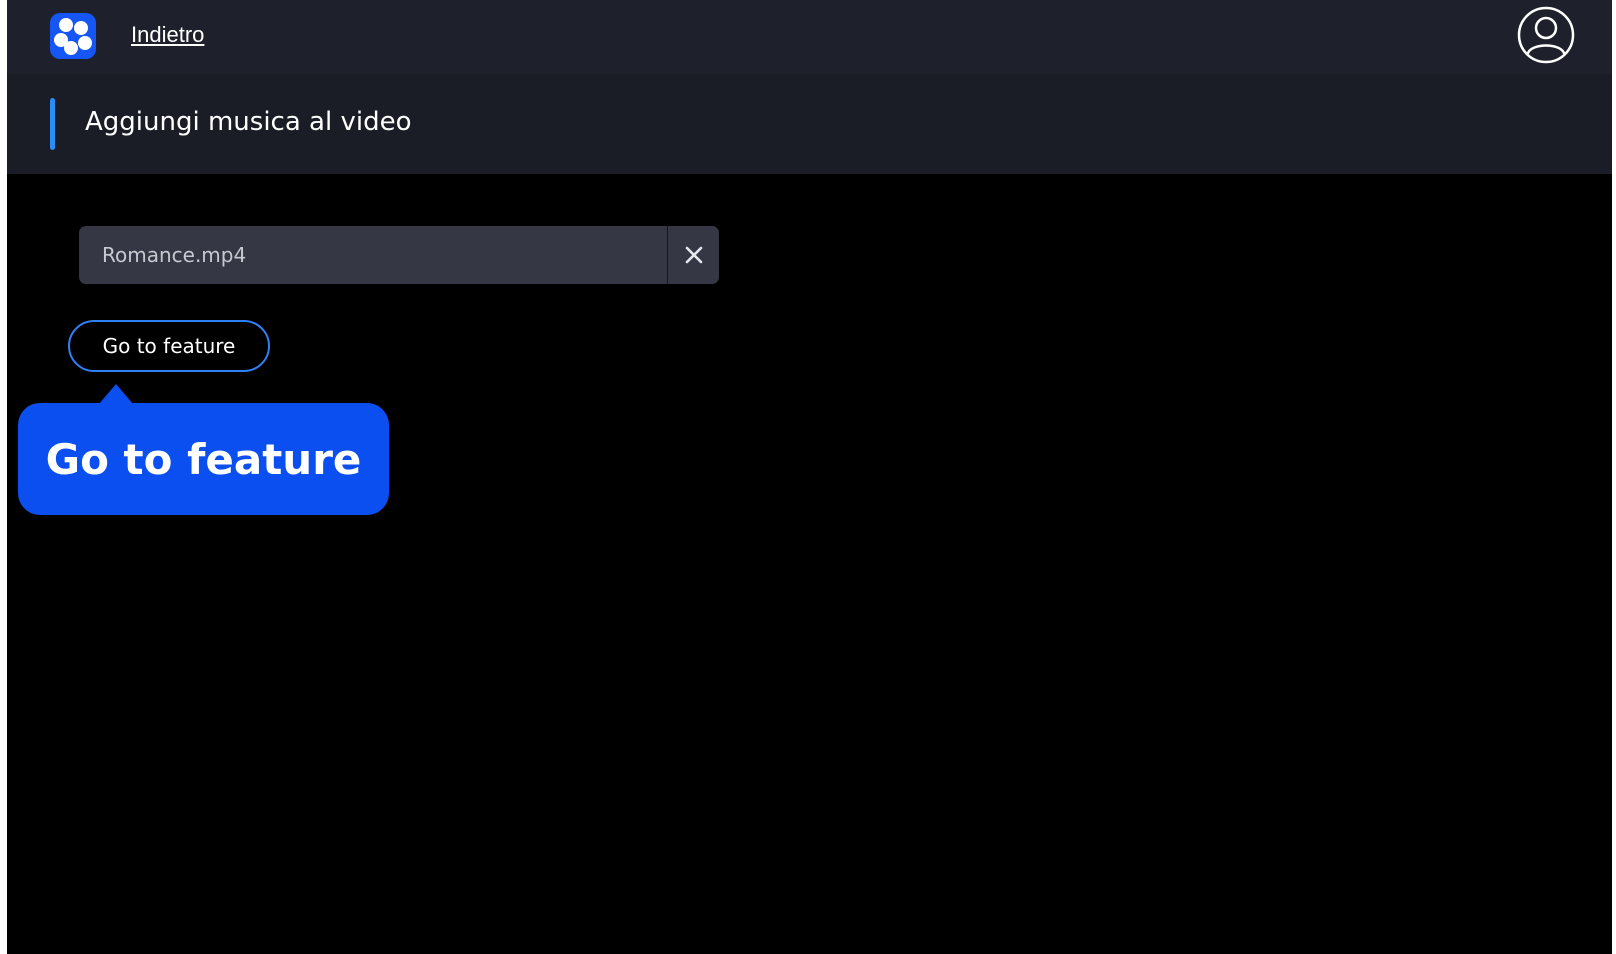 This screenshot has height=954, width=1616. I want to click on selected-file-field: Romance.mp4, so click(399, 255).